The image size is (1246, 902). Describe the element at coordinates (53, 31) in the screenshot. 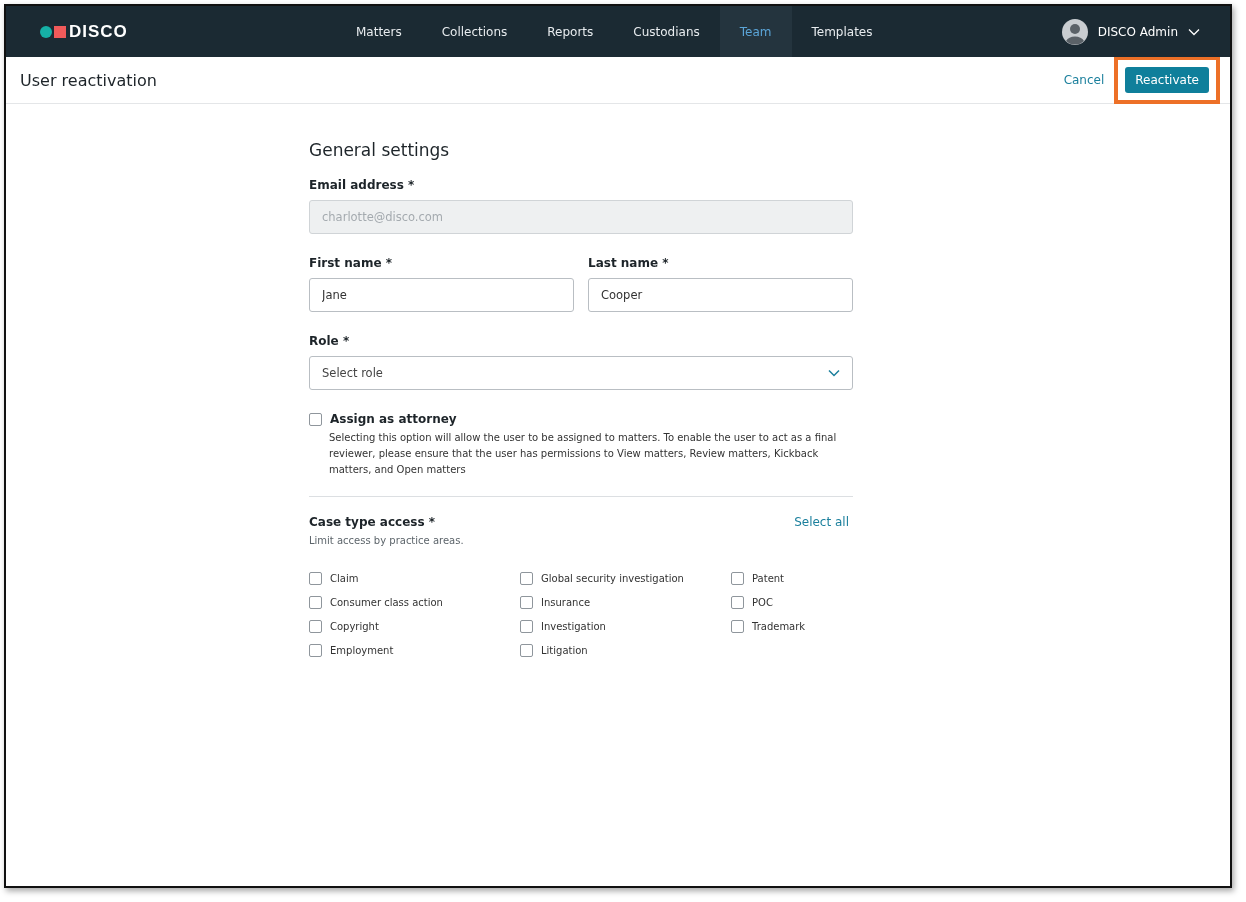

I see `logo-icon` at that location.